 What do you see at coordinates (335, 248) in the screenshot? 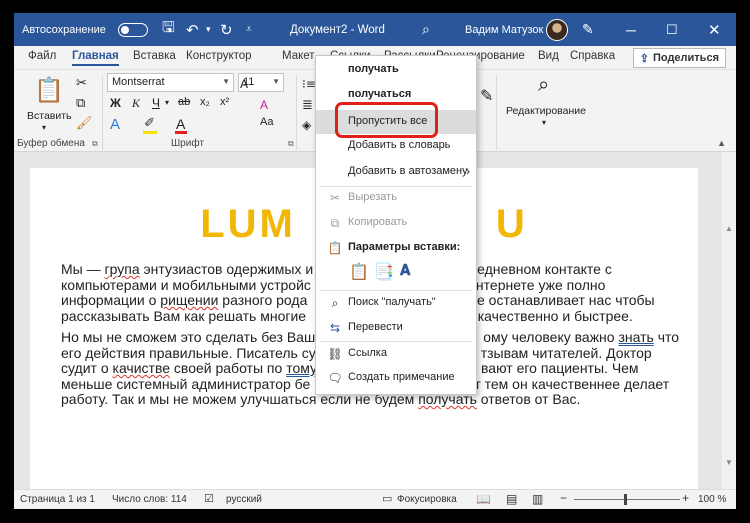
I see `clipboard-icon: 📋` at bounding box center [335, 248].